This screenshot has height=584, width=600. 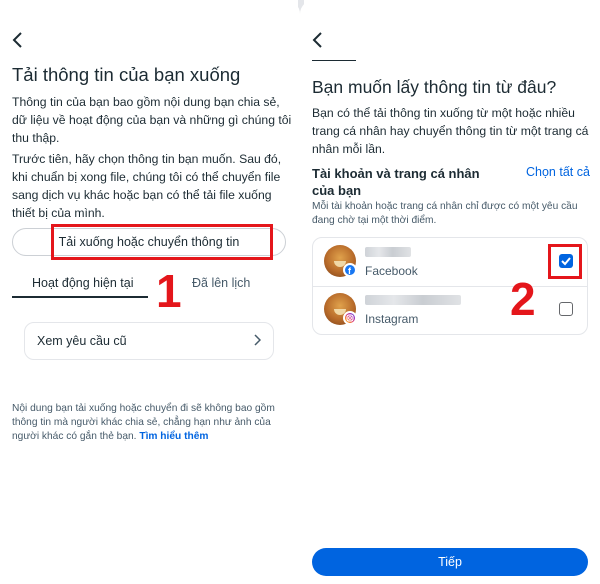 I want to click on tab-current-activity: Hoạt động hiện tại, so click(x=82, y=283).